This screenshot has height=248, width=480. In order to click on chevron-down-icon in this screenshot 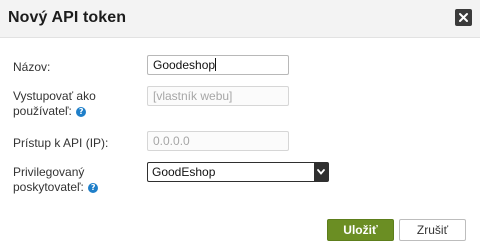, I will do `click(321, 172)`.